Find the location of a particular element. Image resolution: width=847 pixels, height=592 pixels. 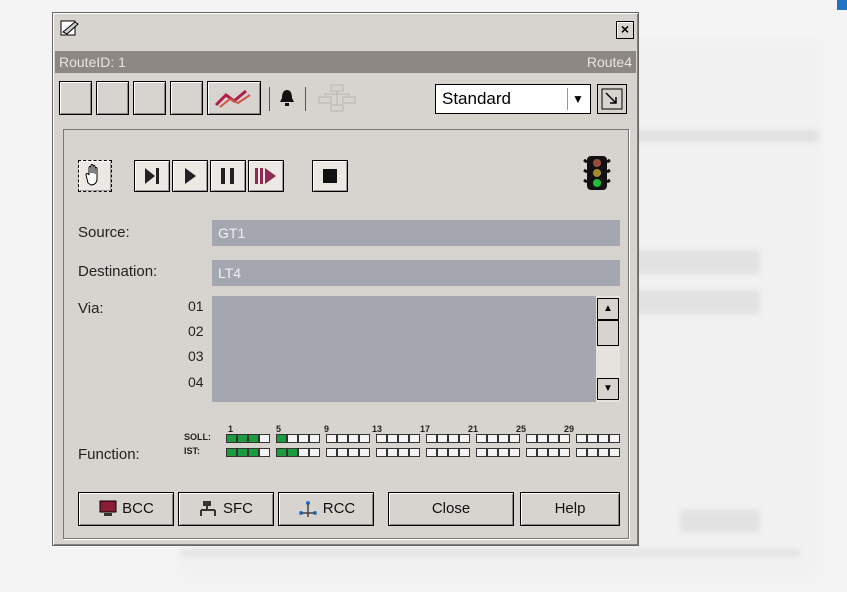

via-number-04: 04 is located at coordinates (196, 382).